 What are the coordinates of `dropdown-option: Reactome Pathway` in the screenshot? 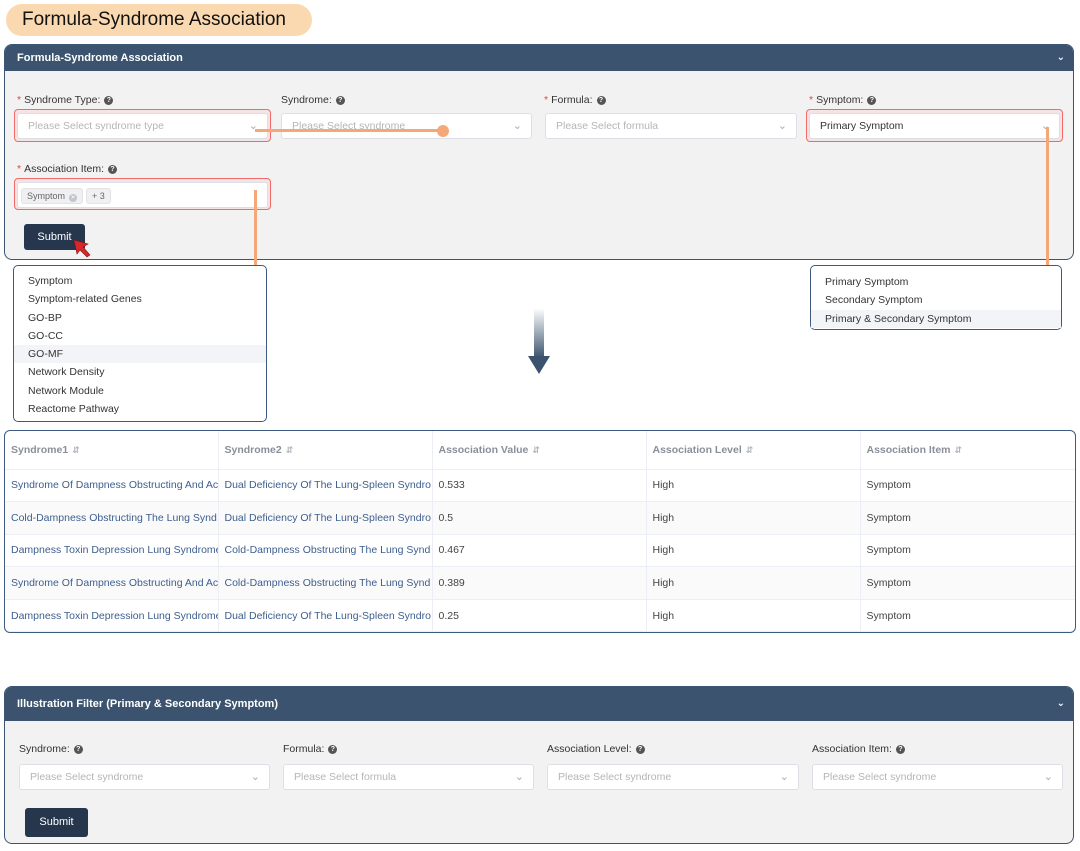 It's located at (140, 409).